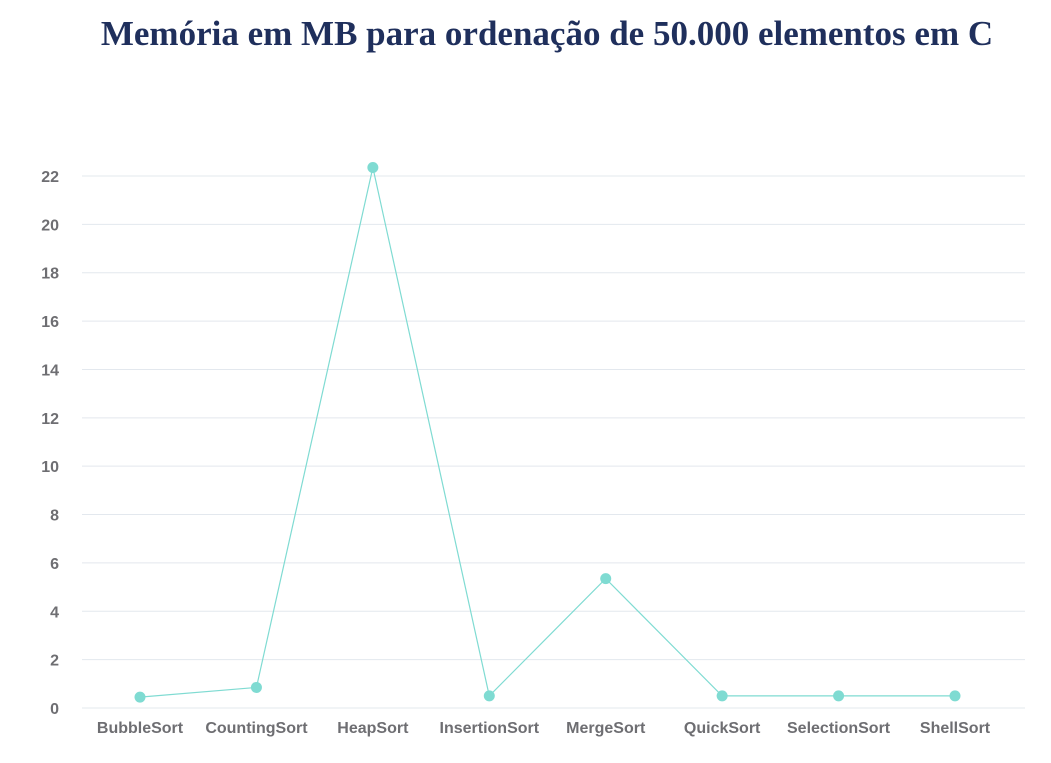 This screenshot has height=763, width=1051. Describe the element at coordinates (50, 419) in the screenshot. I see `y-tick-label: 12` at that location.